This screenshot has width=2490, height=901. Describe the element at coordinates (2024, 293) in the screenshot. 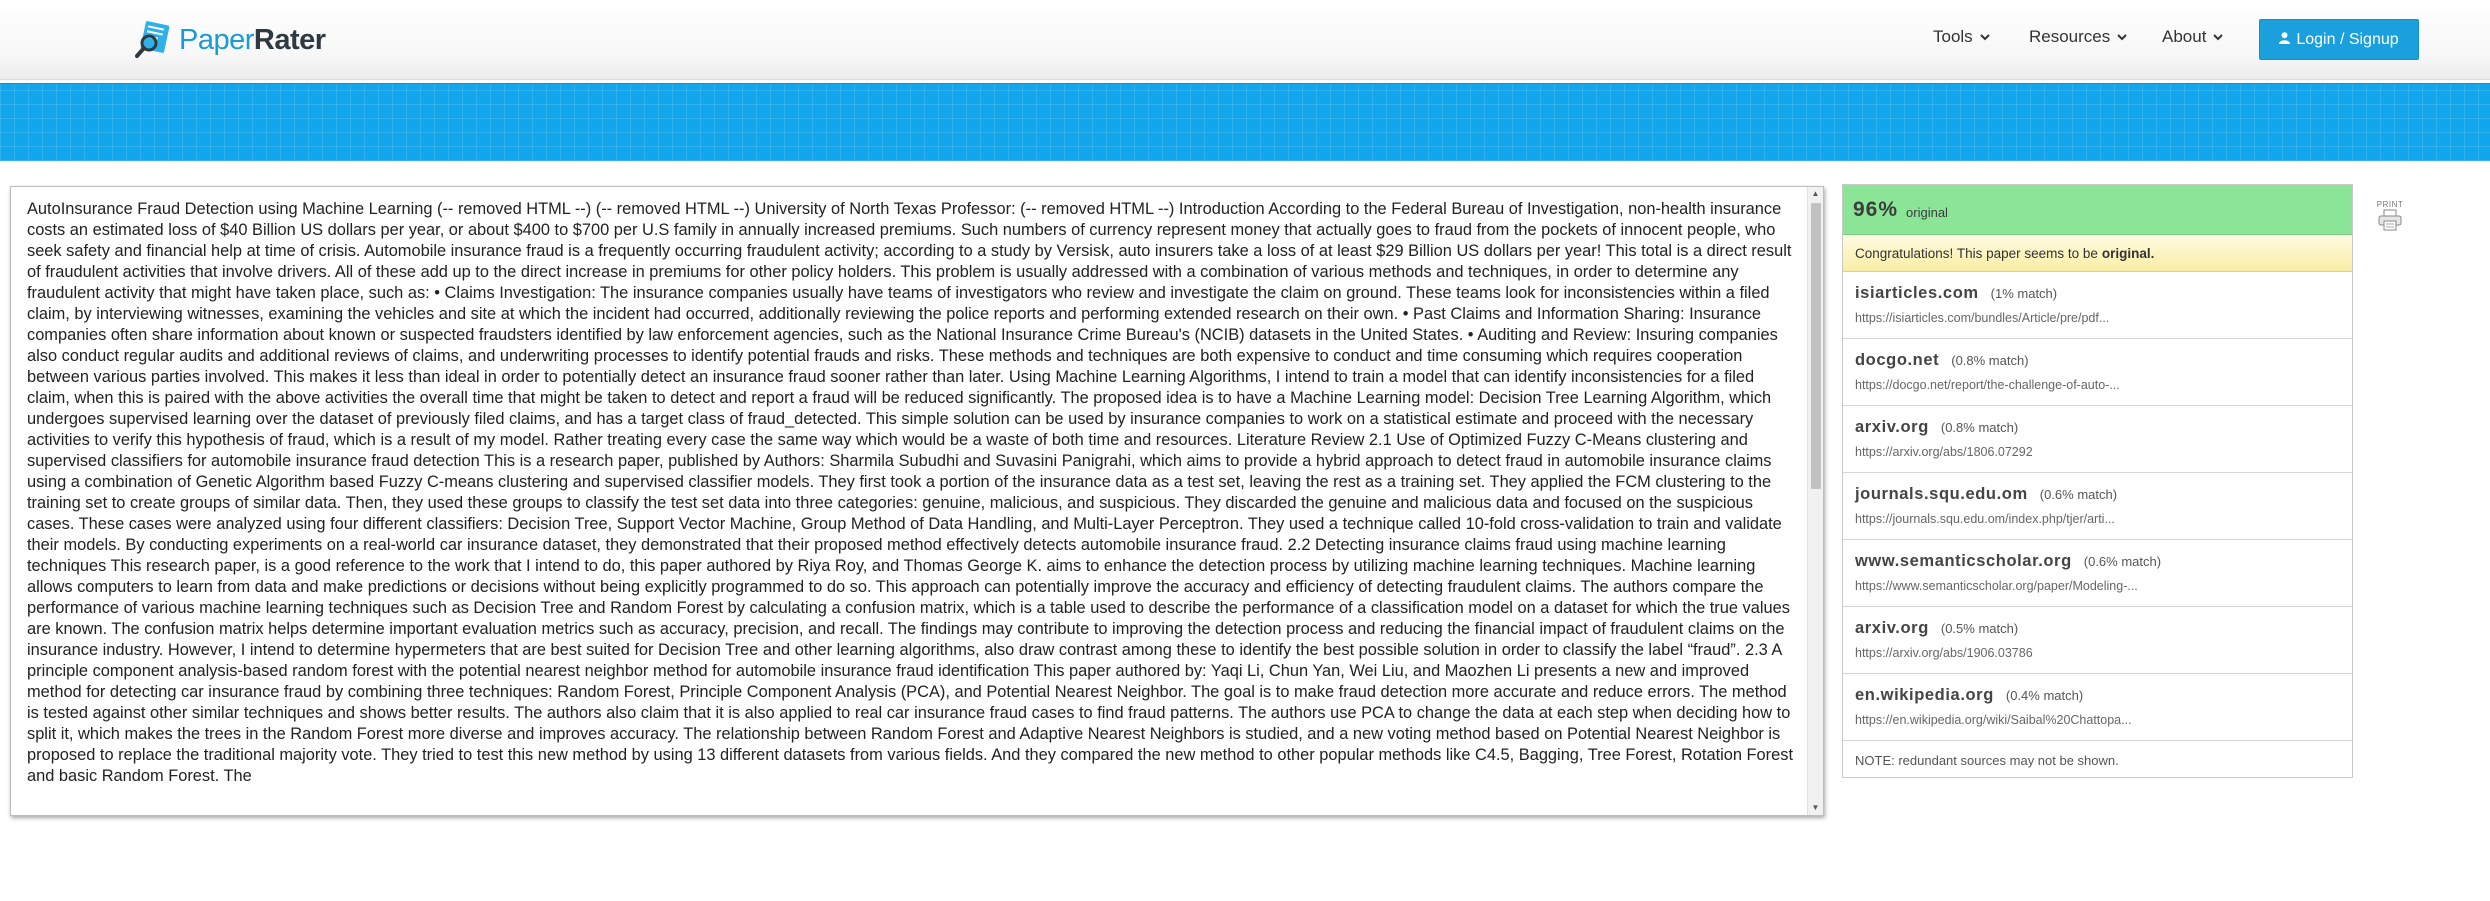

I see `match-percent: (1% match)` at that location.